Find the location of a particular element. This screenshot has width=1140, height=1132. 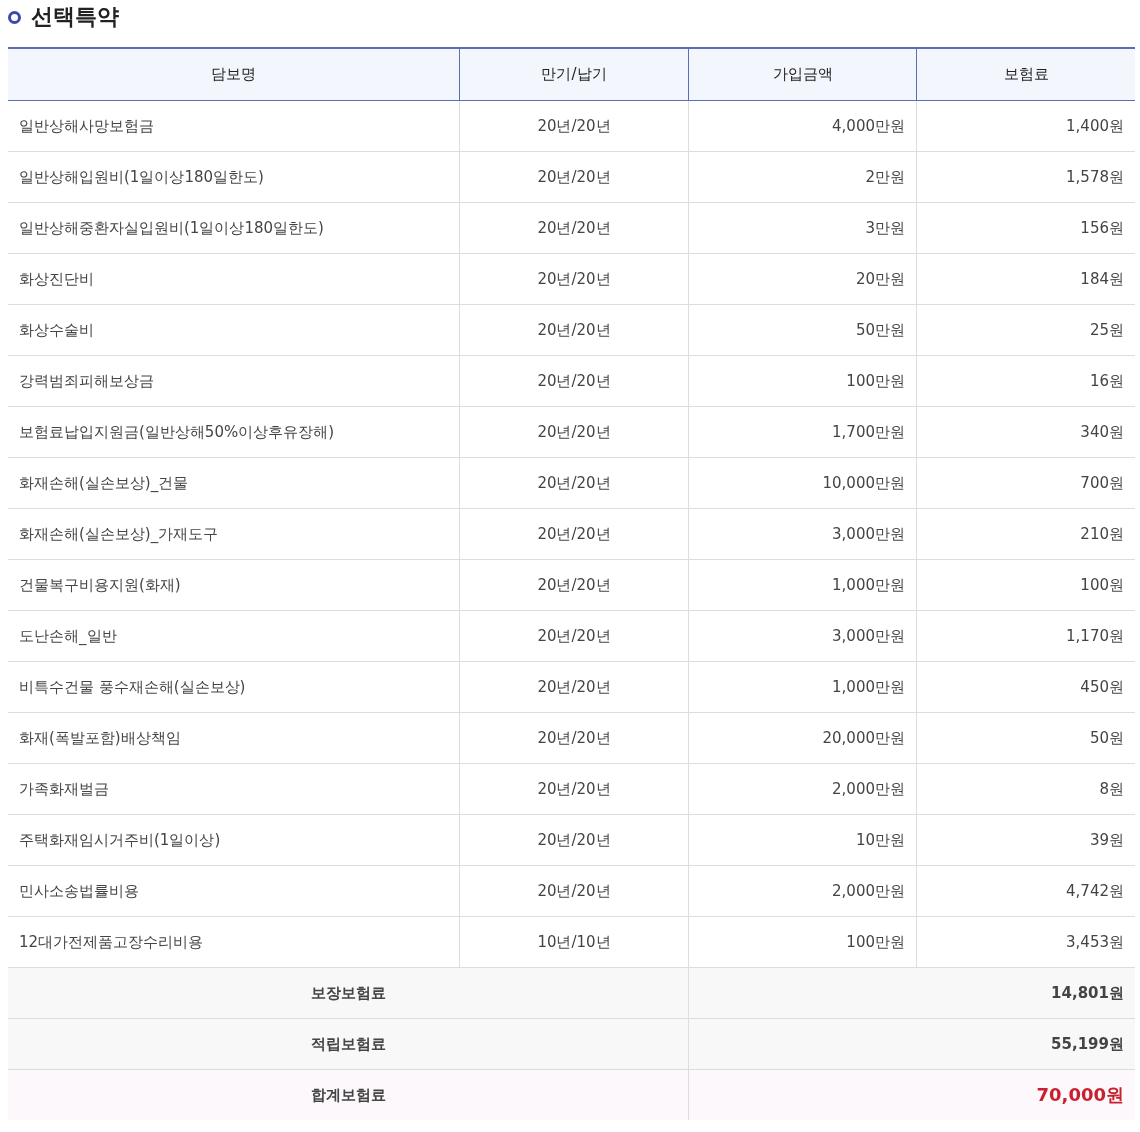

table-cell: 2만원 is located at coordinates (802, 177).